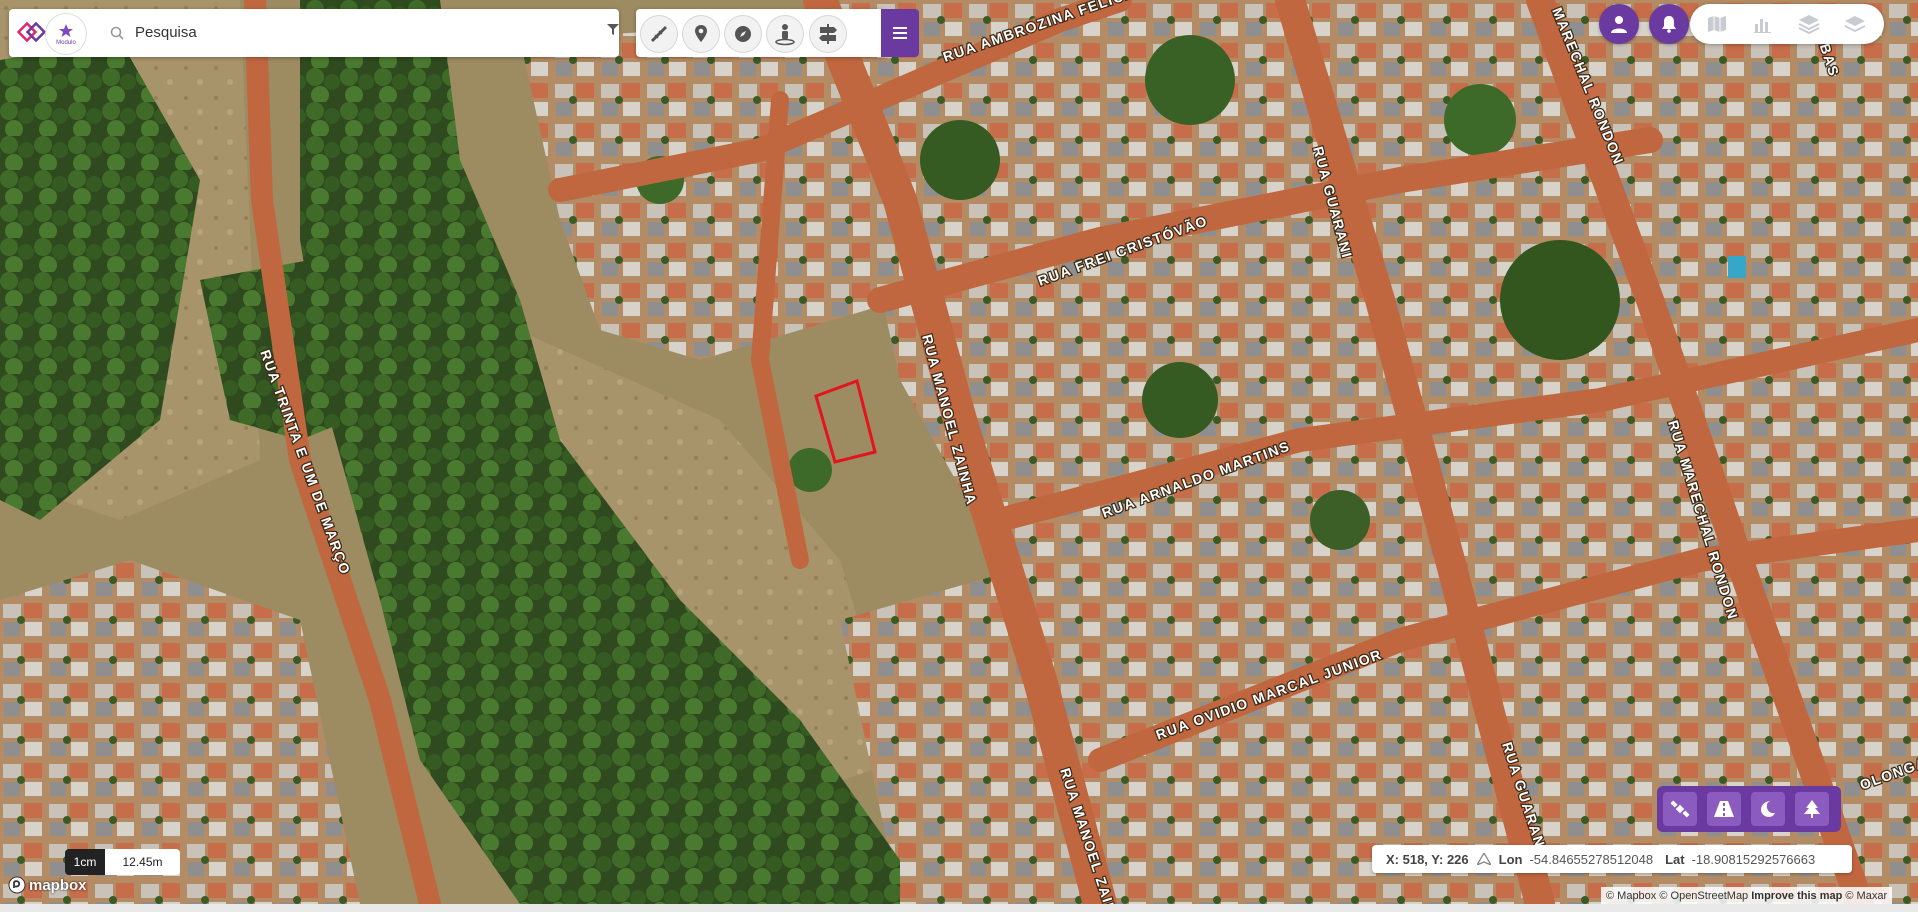 This screenshot has height=912, width=1918. I want to click on user-icon, so click(1619, 24).